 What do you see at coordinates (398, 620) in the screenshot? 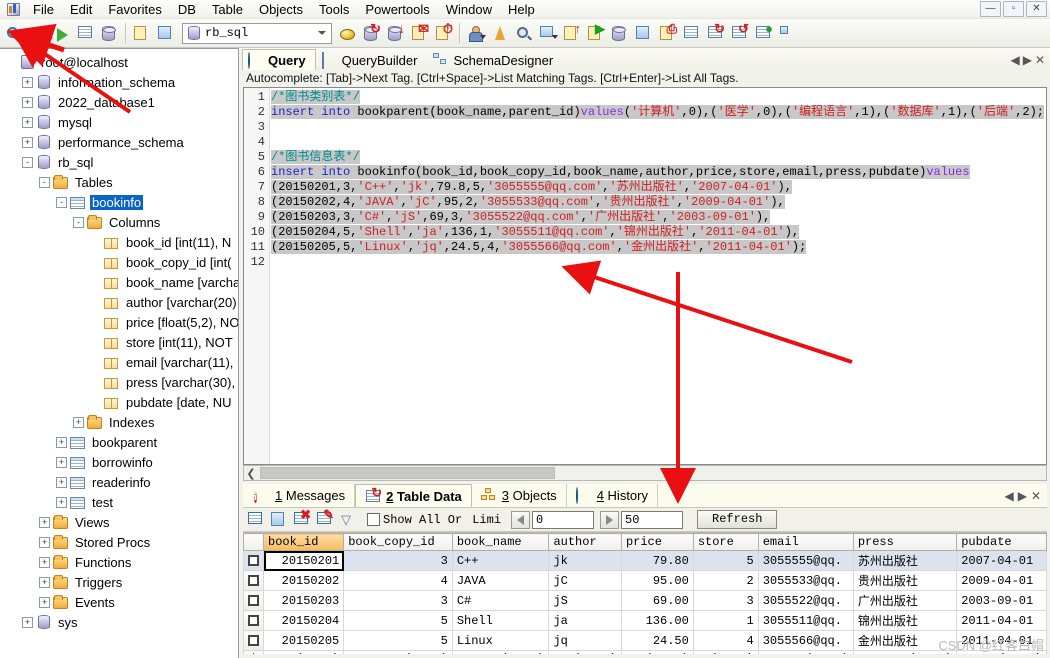
I see `grid-cell: 5` at bounding box center [398, 620].